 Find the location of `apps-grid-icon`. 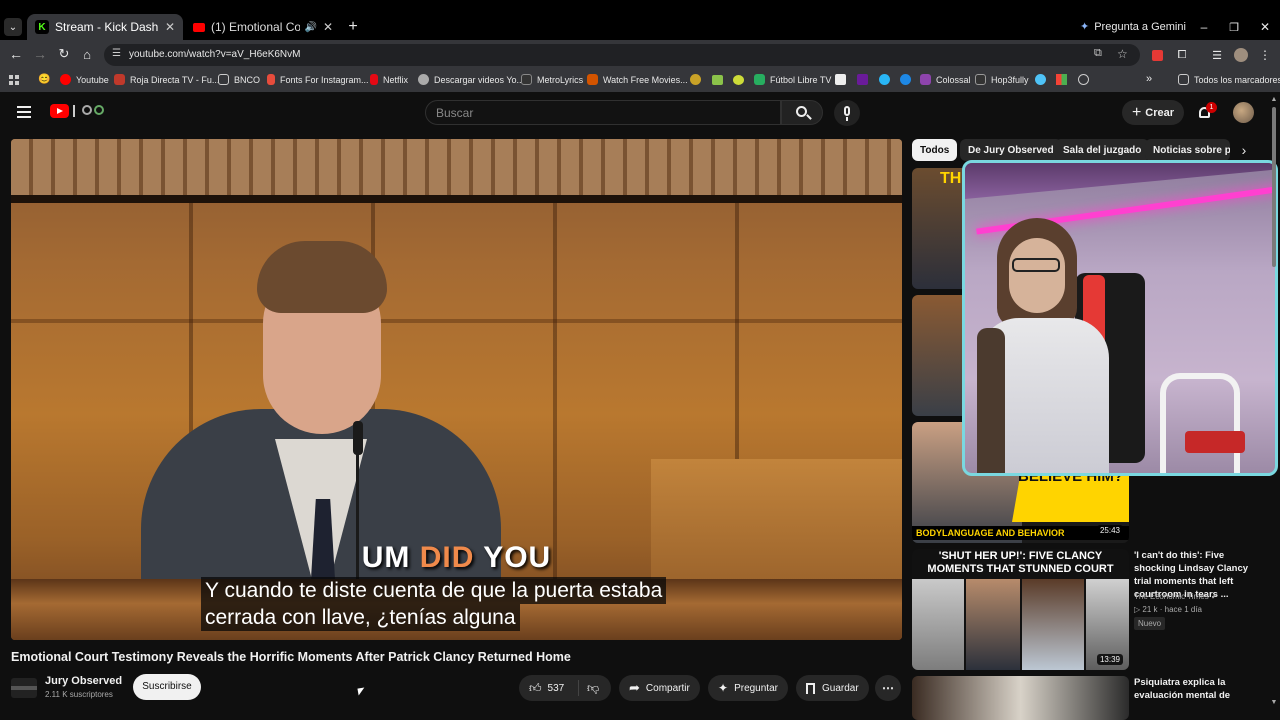

apps-grid-icon is located at coordinates (14, 80).